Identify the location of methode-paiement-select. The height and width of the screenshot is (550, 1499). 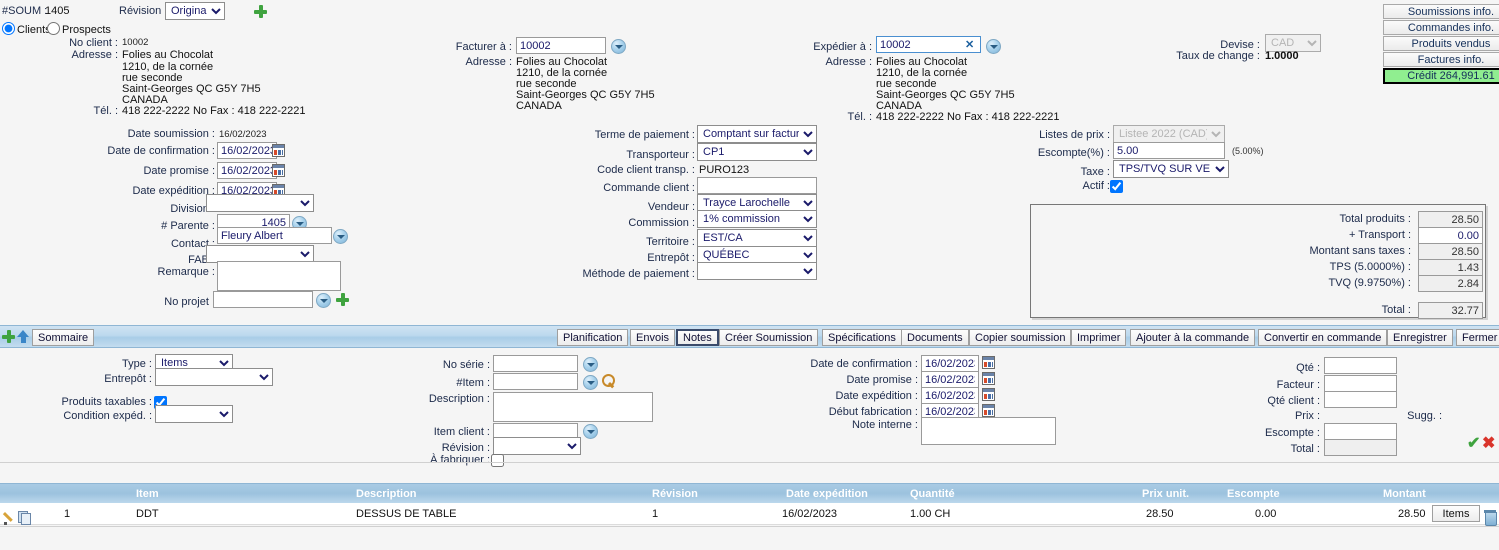
(757, 271).